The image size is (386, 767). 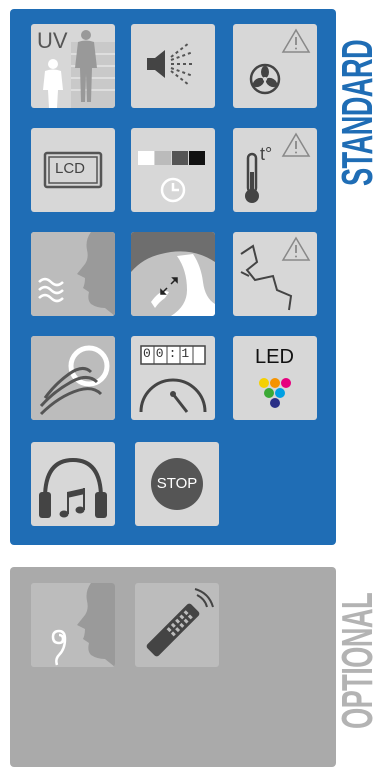 I want to click on face-aroma-icon, so click(x=73, y=625).